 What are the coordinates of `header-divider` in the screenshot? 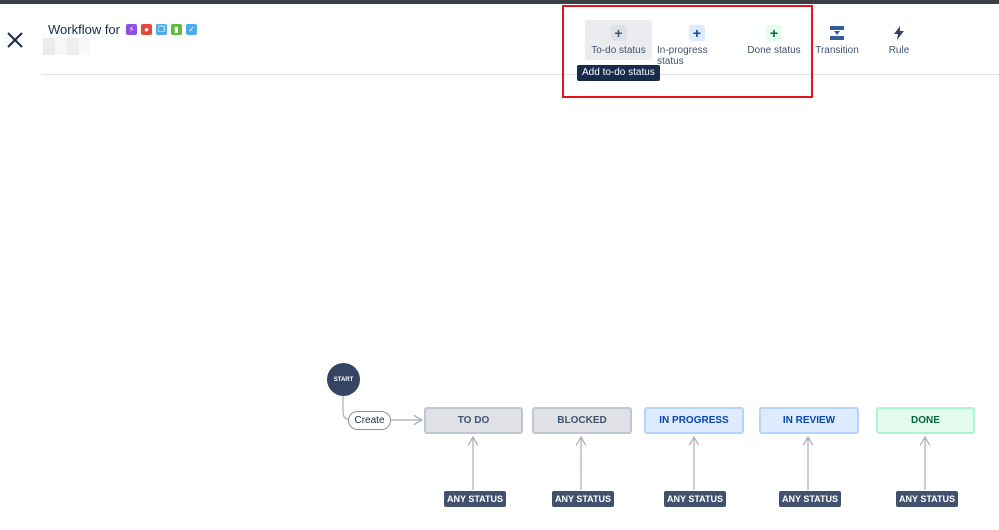 It's located at (520, 74).